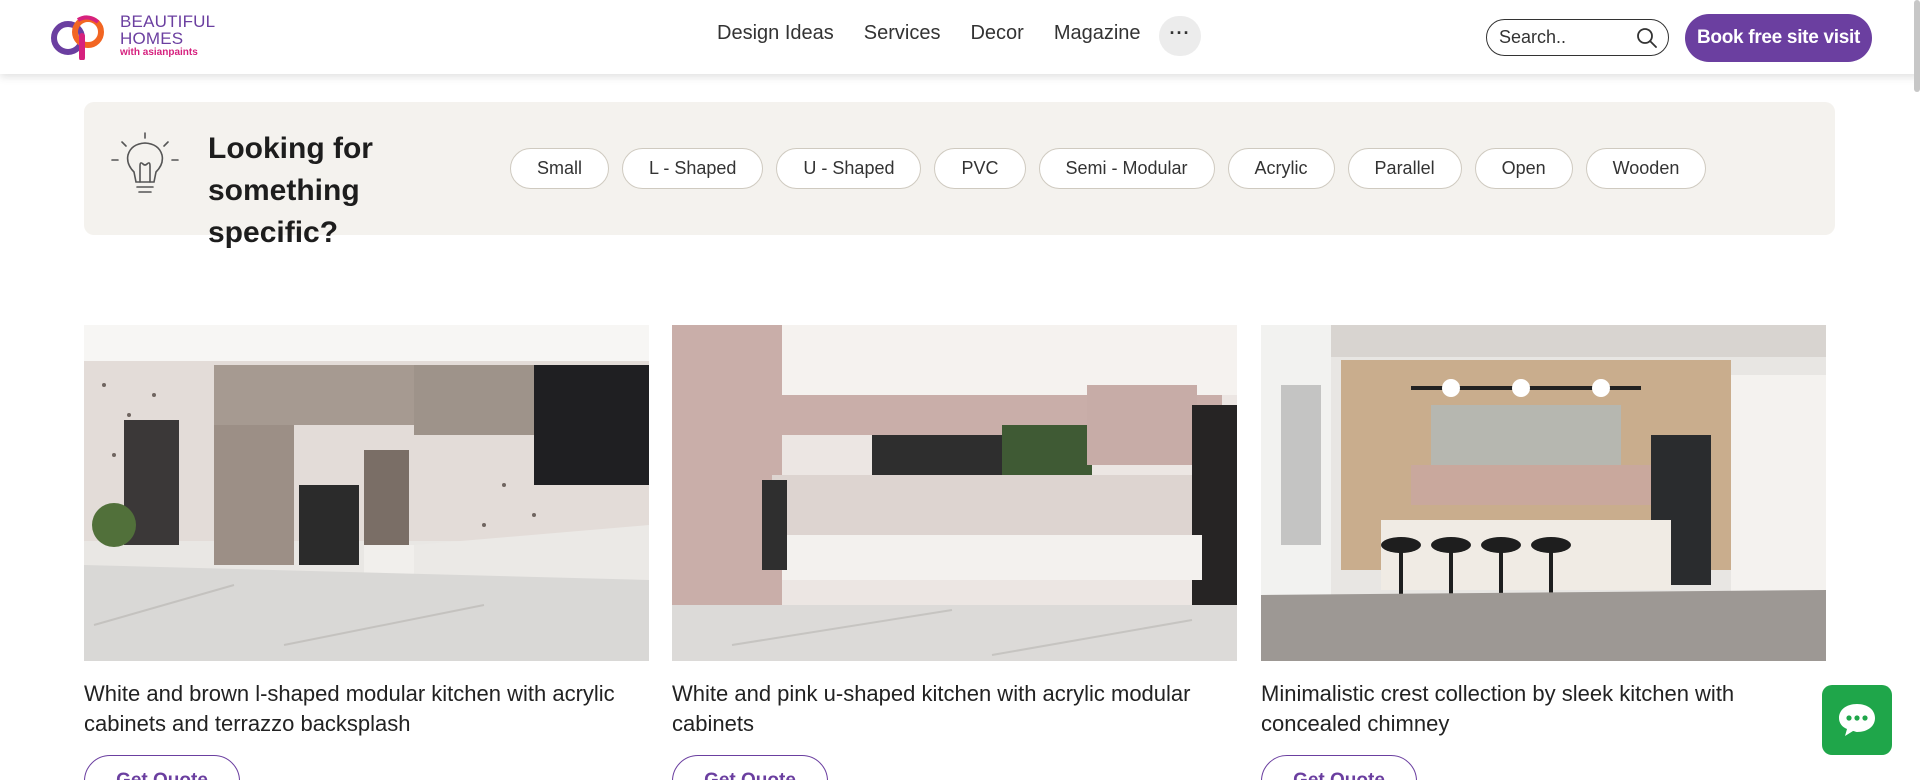 The height and width of the screenshot is (780, 1920). I want to click on brand-logo: BEAUTIFUL HOMES with asianpaints, so click(131, 35).